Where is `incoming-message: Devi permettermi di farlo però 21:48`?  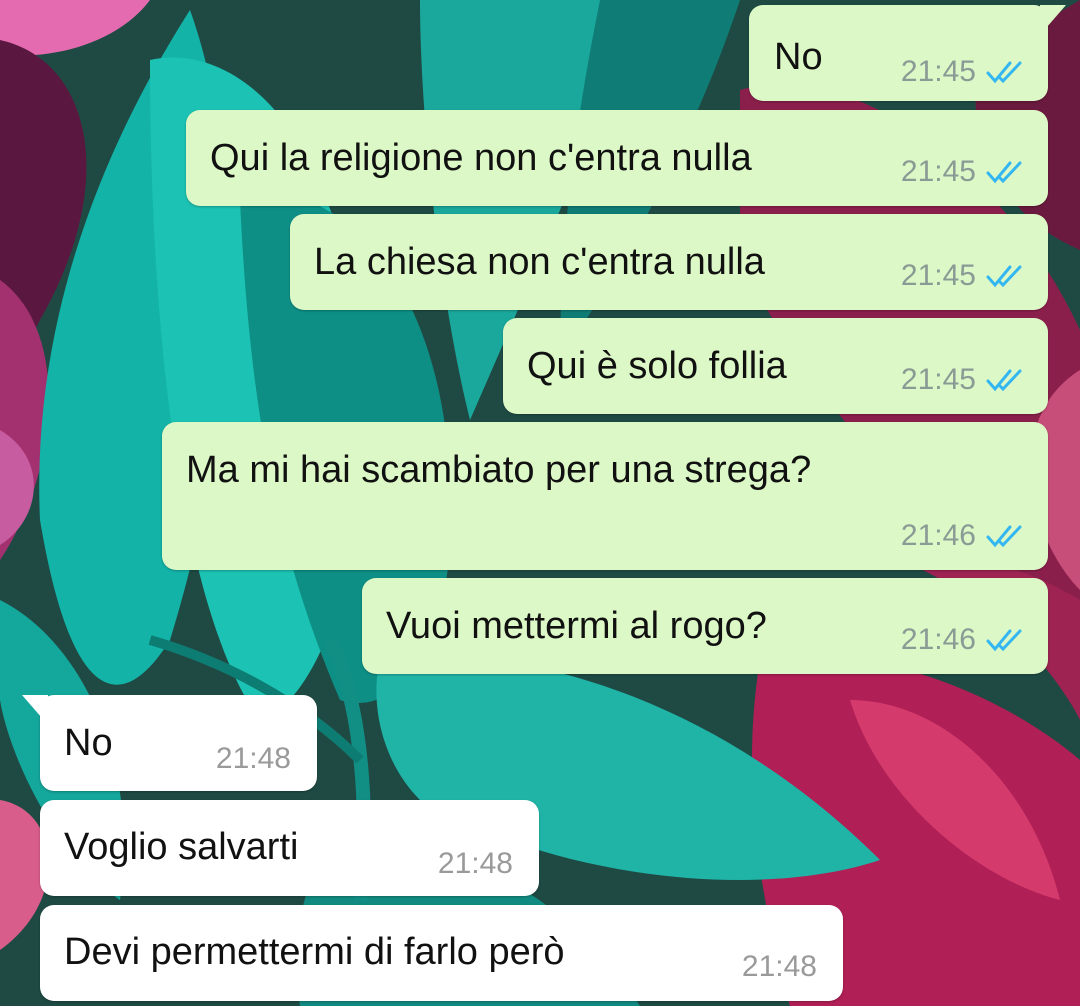
incoming-message: Devi permettermi di farlo però 21:48 is located at coordinates (441, 953).